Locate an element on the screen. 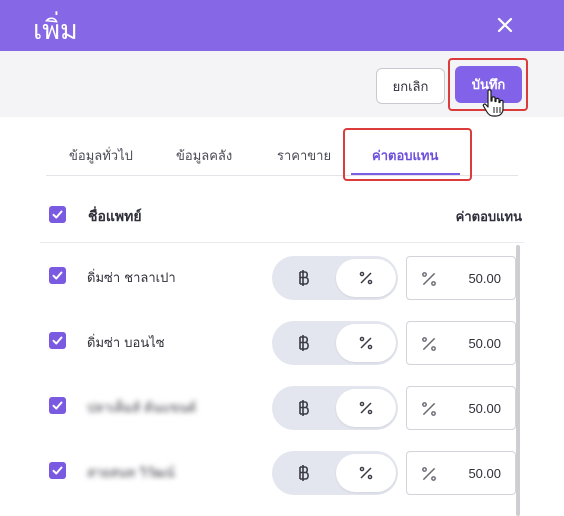 This screenshot has width=564, height=516. dialog-title: เพิ่ม is located at coordinates (55, 30).